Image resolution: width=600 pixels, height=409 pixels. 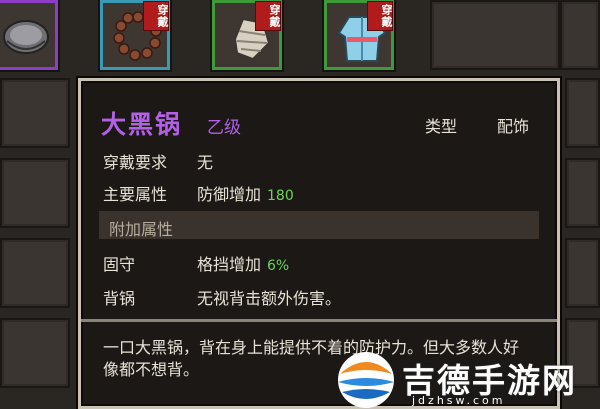 What do you see at coordinates (459, 400) in the screenshot?
I see `watermark-url: jdzhsw.com` at bounding box center [459, 400].